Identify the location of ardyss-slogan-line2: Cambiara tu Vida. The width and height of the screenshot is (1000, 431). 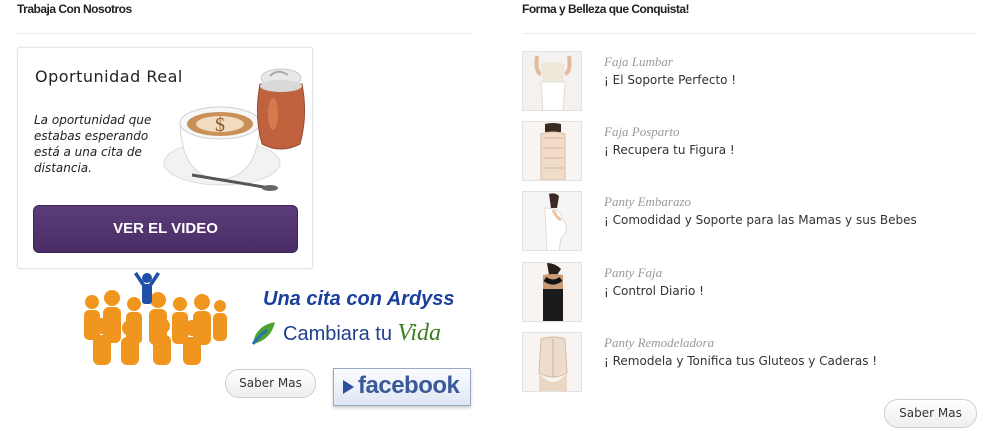
(362, 333).